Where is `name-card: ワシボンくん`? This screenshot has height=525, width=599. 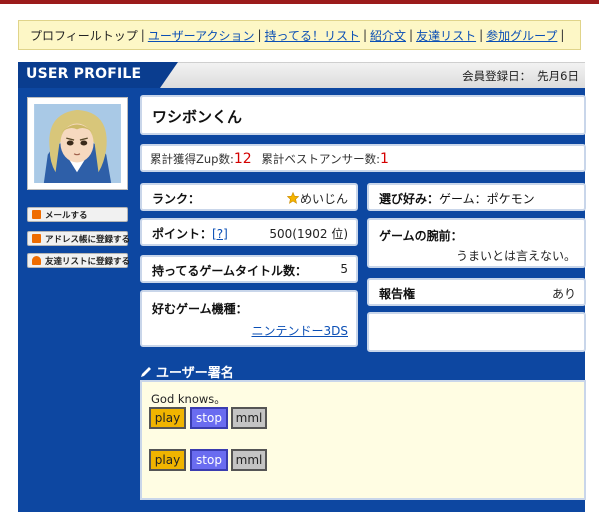 name-card: ワシボンくん is located at coordinates (363, 115).